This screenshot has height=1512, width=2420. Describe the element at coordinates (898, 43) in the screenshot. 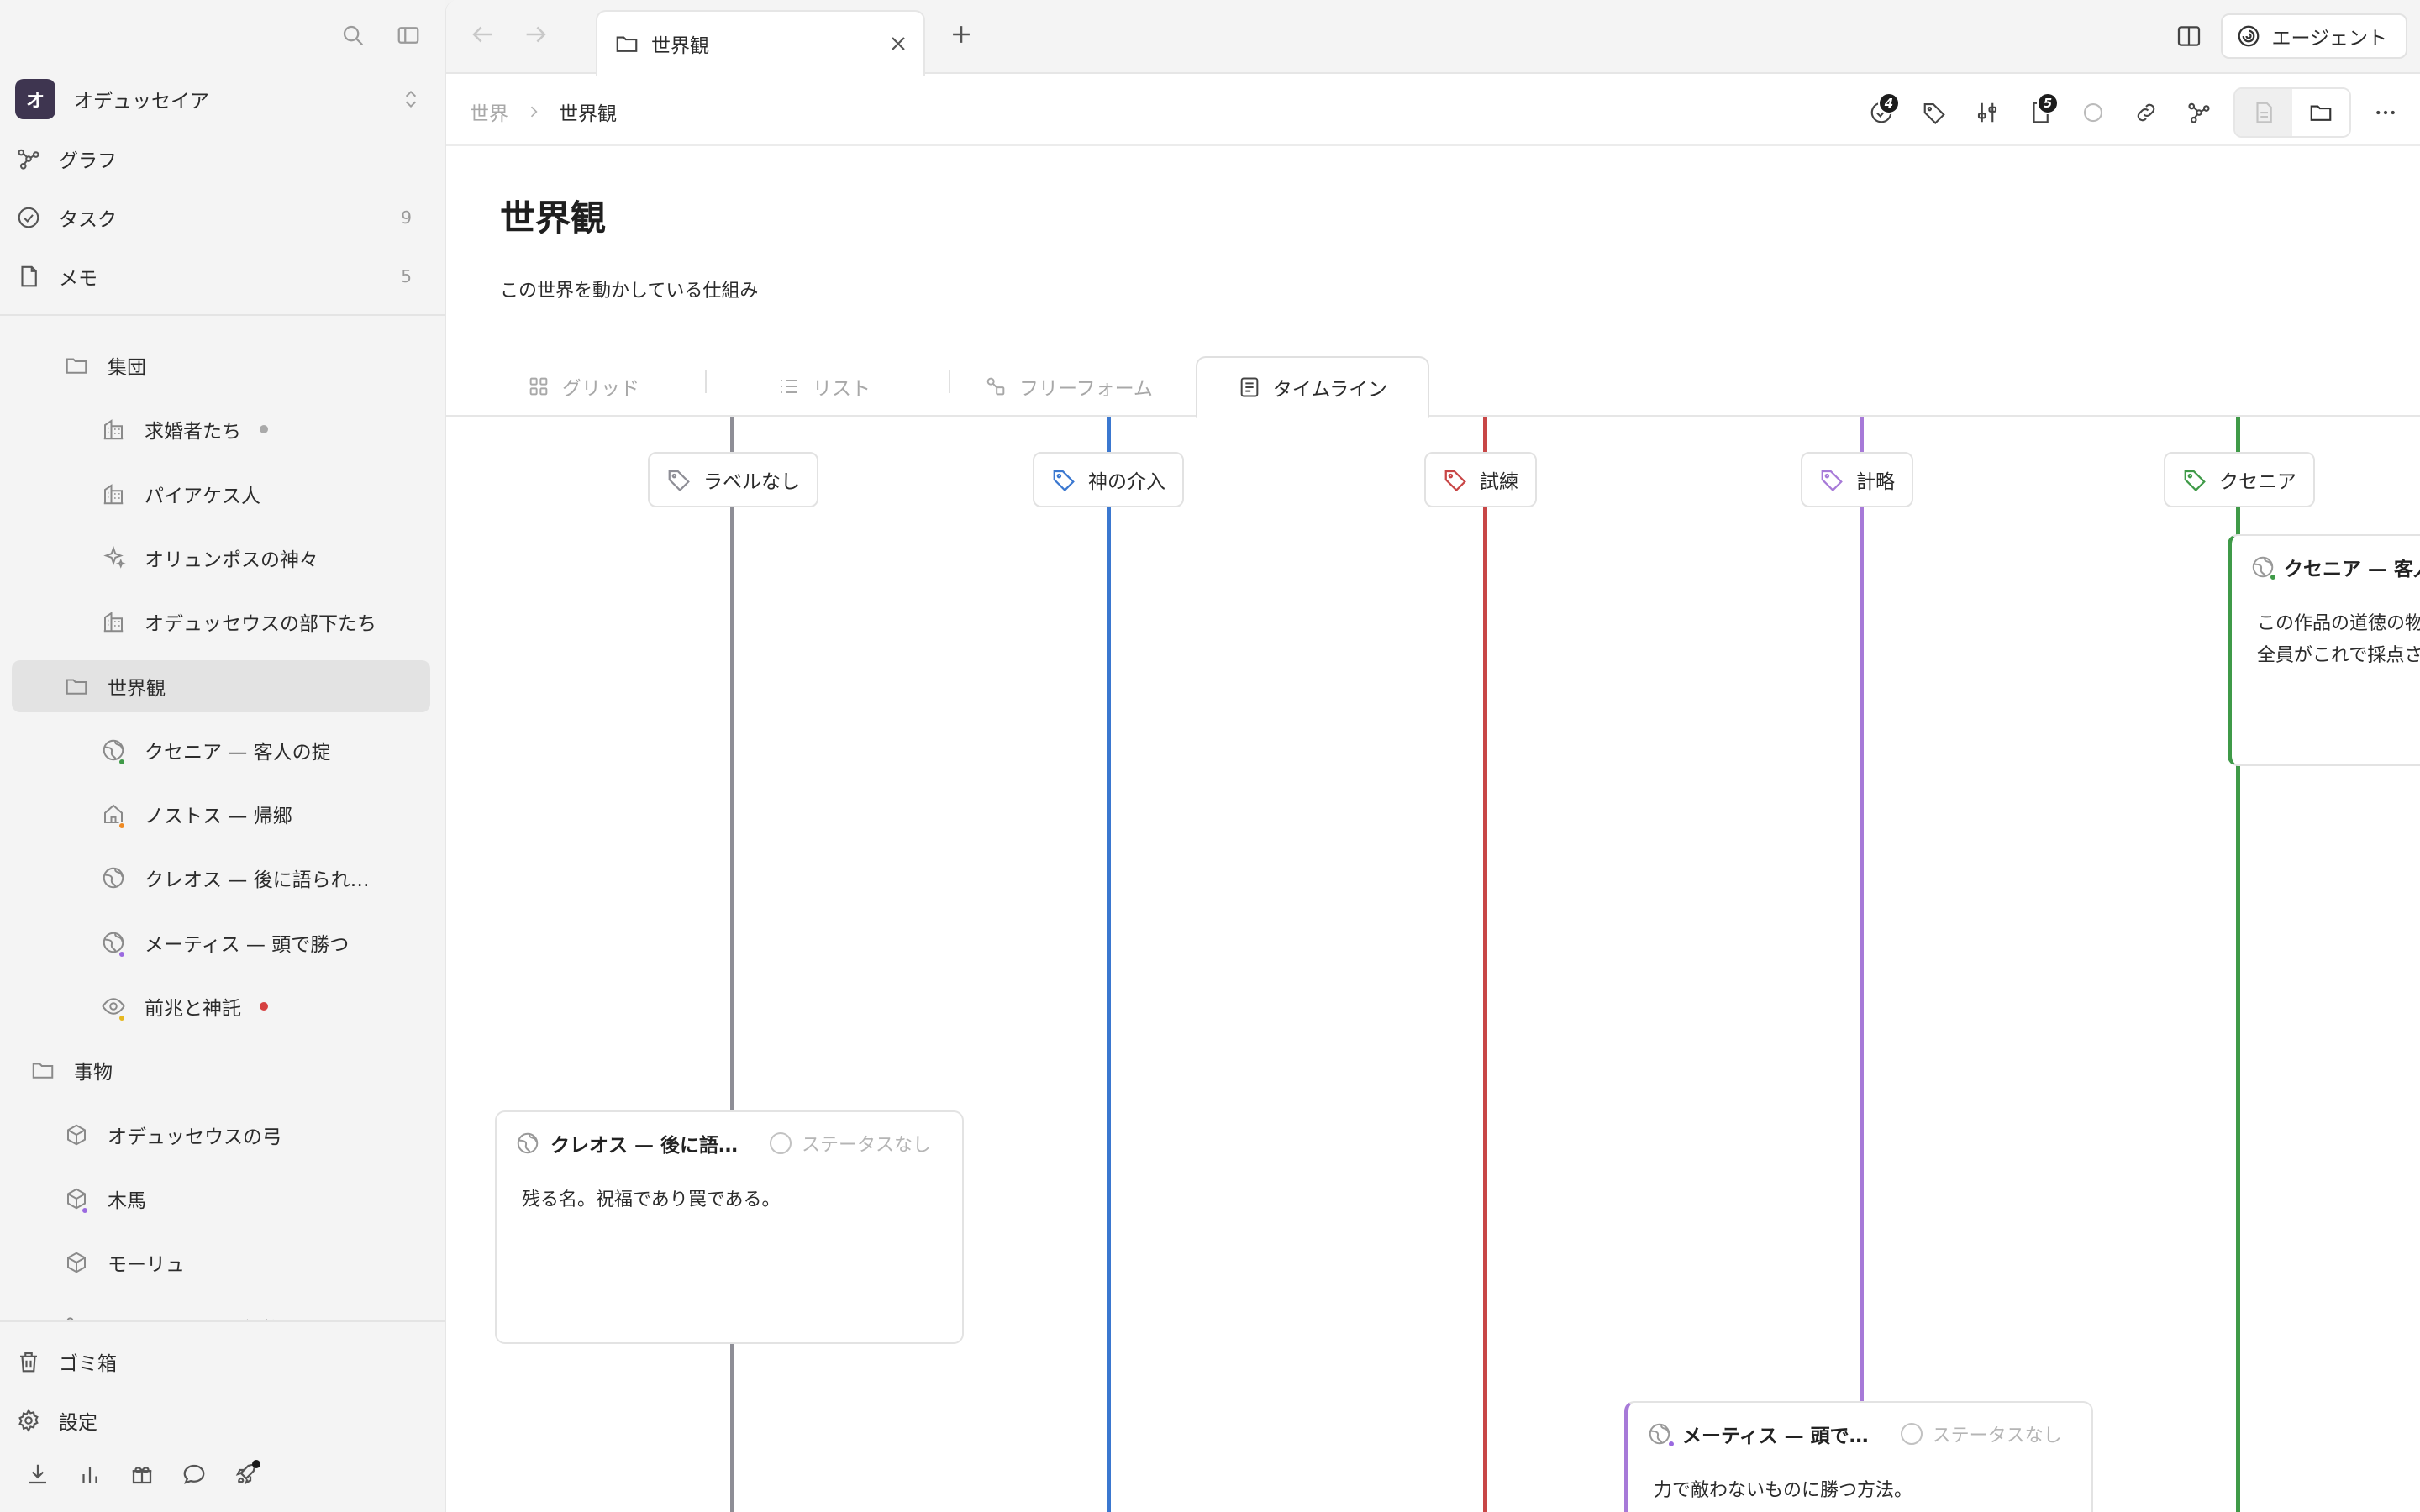

I see `close-icon` at that location.